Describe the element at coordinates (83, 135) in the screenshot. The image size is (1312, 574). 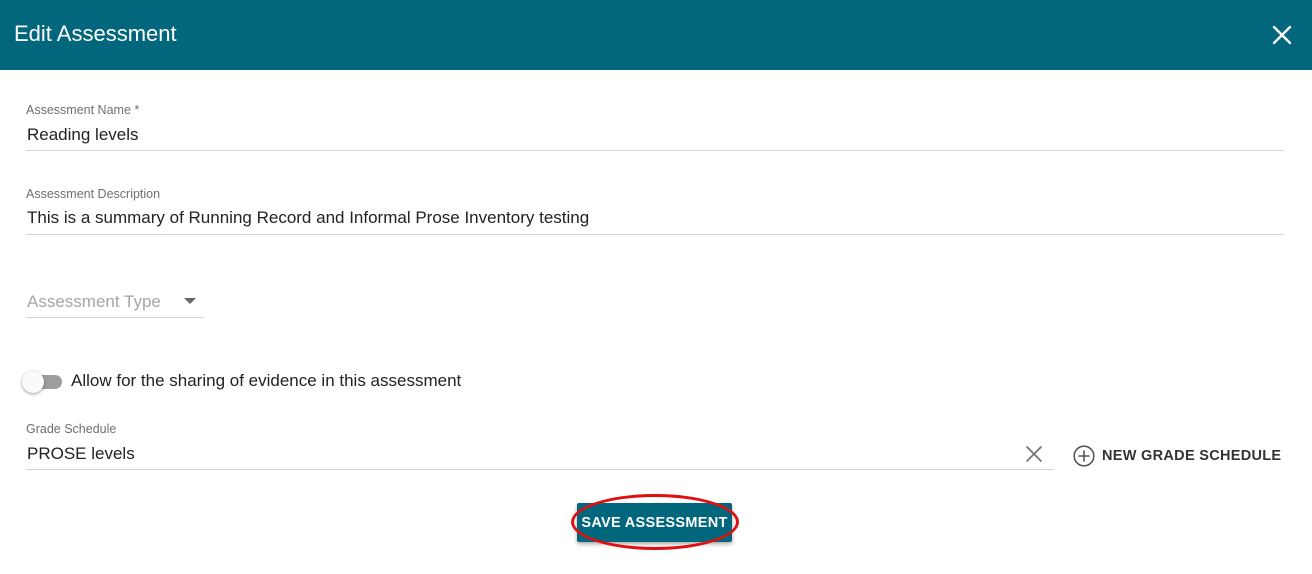
I see `assessment-name-input: Reading levels` at that location.